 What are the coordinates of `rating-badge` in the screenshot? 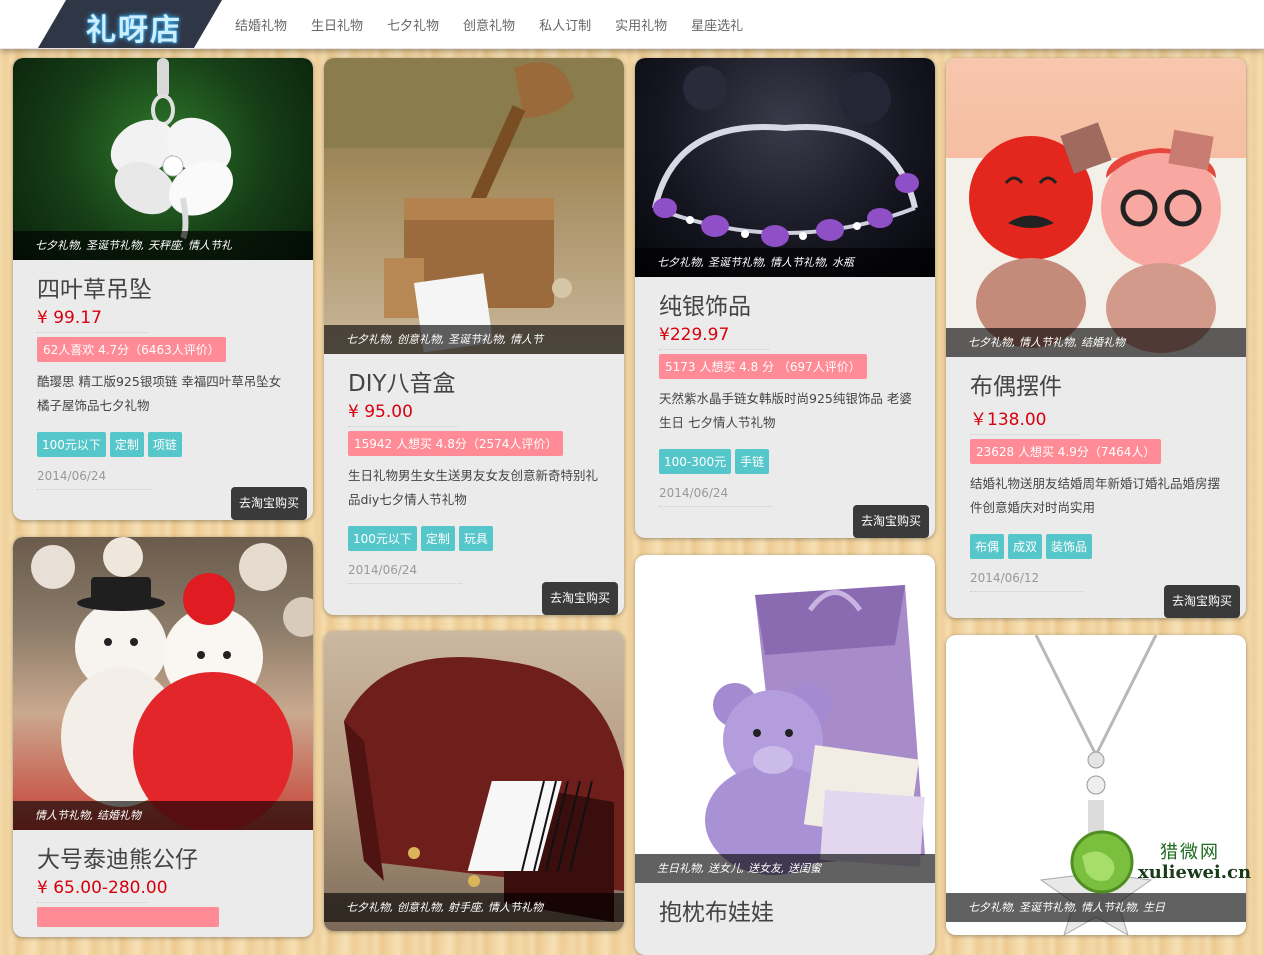 It's located at (128, 917).